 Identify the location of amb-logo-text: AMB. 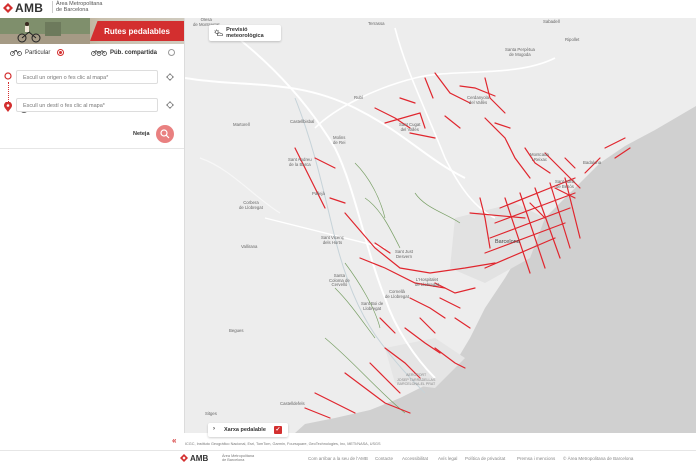
(29, 8).